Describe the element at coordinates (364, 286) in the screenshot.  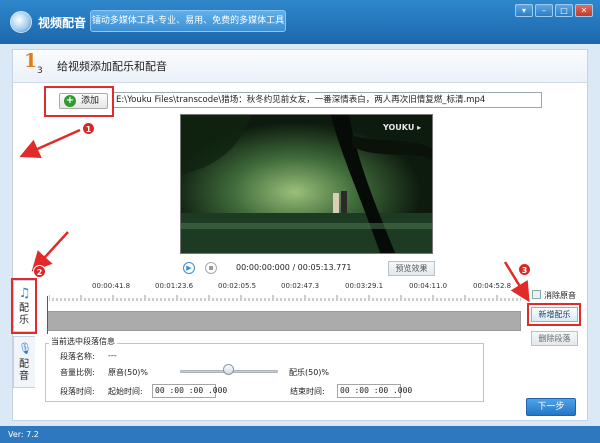
I see `ruler-label: 00:03:29.1` at that location.